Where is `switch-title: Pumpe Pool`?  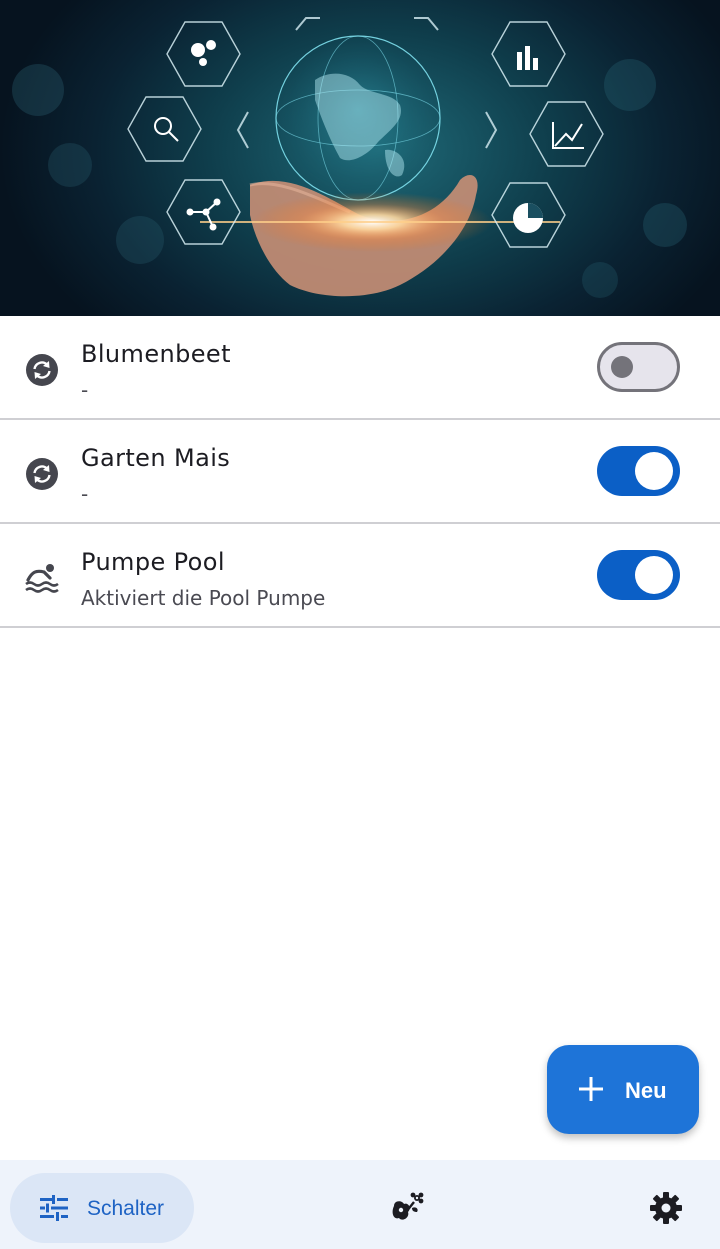 switch-title: Pumpe Pool is located at coordinates (153, 562).